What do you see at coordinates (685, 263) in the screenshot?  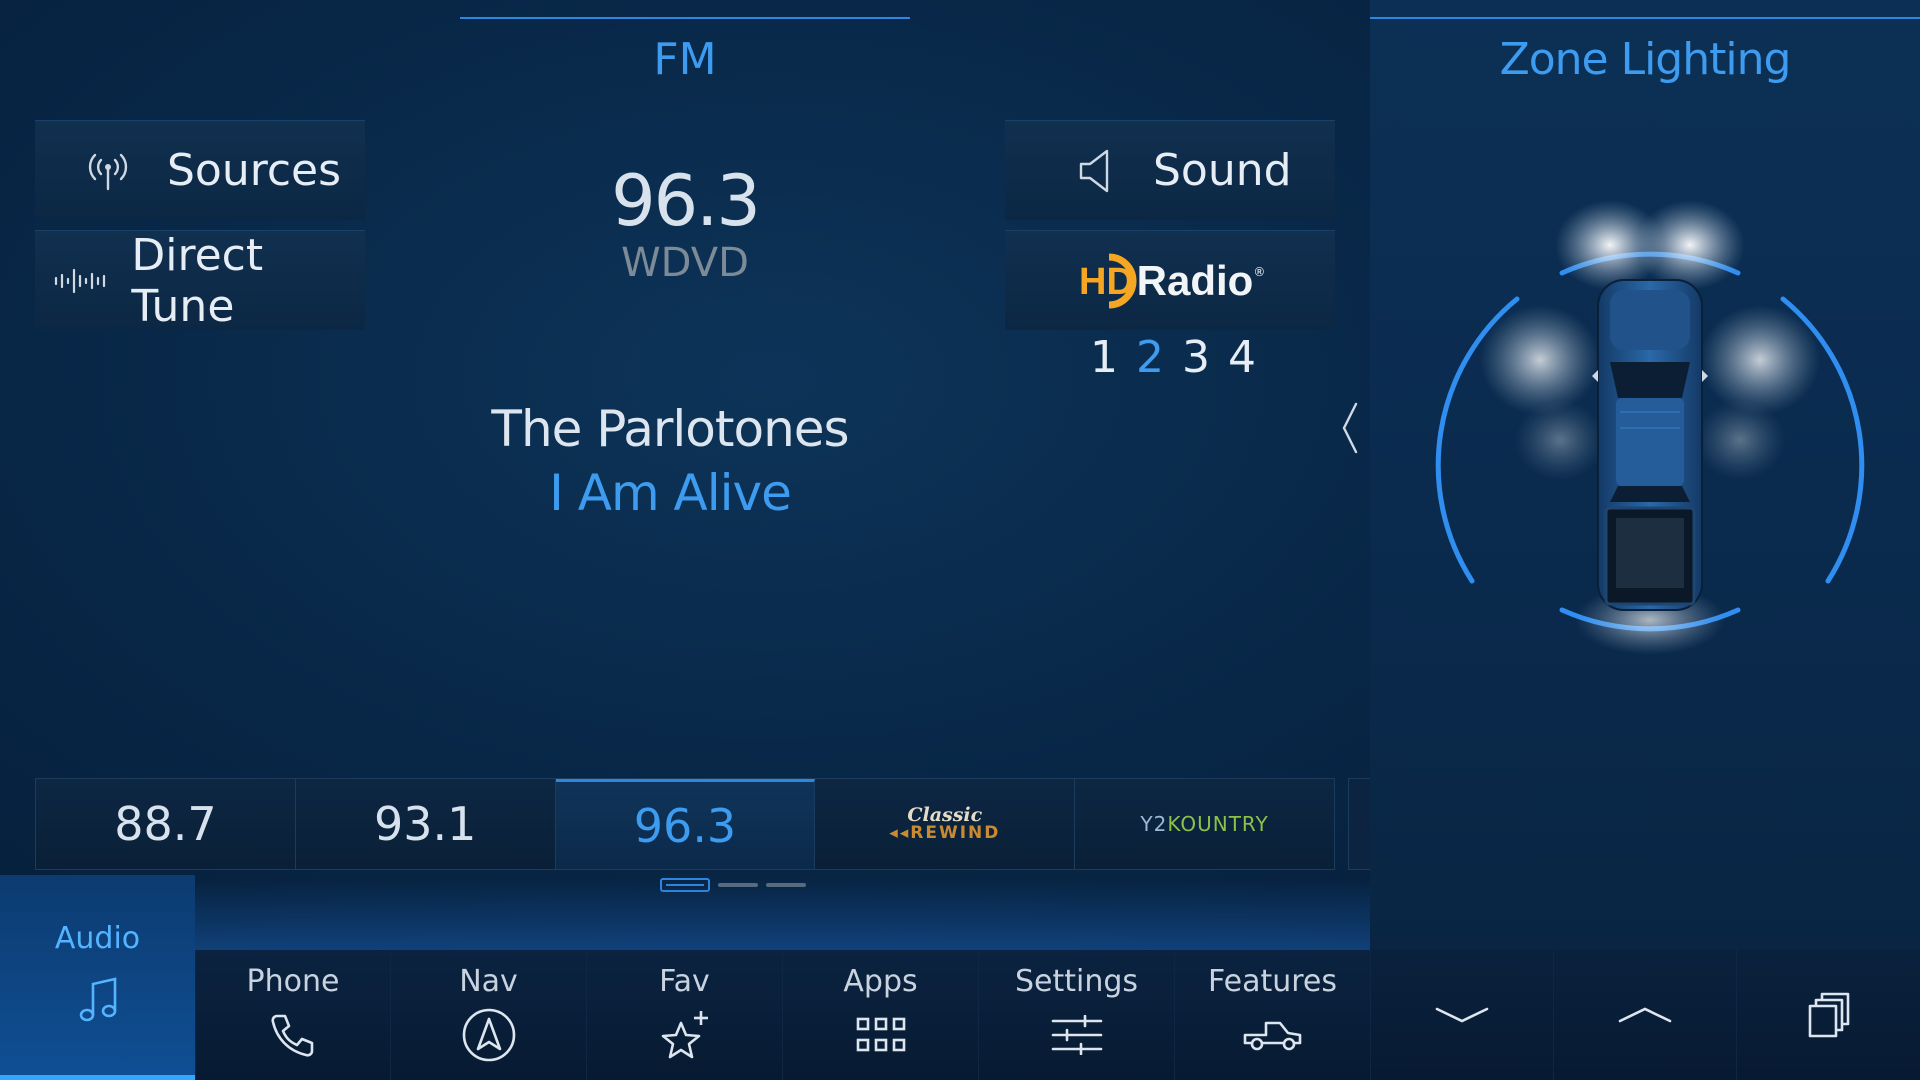 I see `station-callsign: WDVD` at bounding box center [685, 263].